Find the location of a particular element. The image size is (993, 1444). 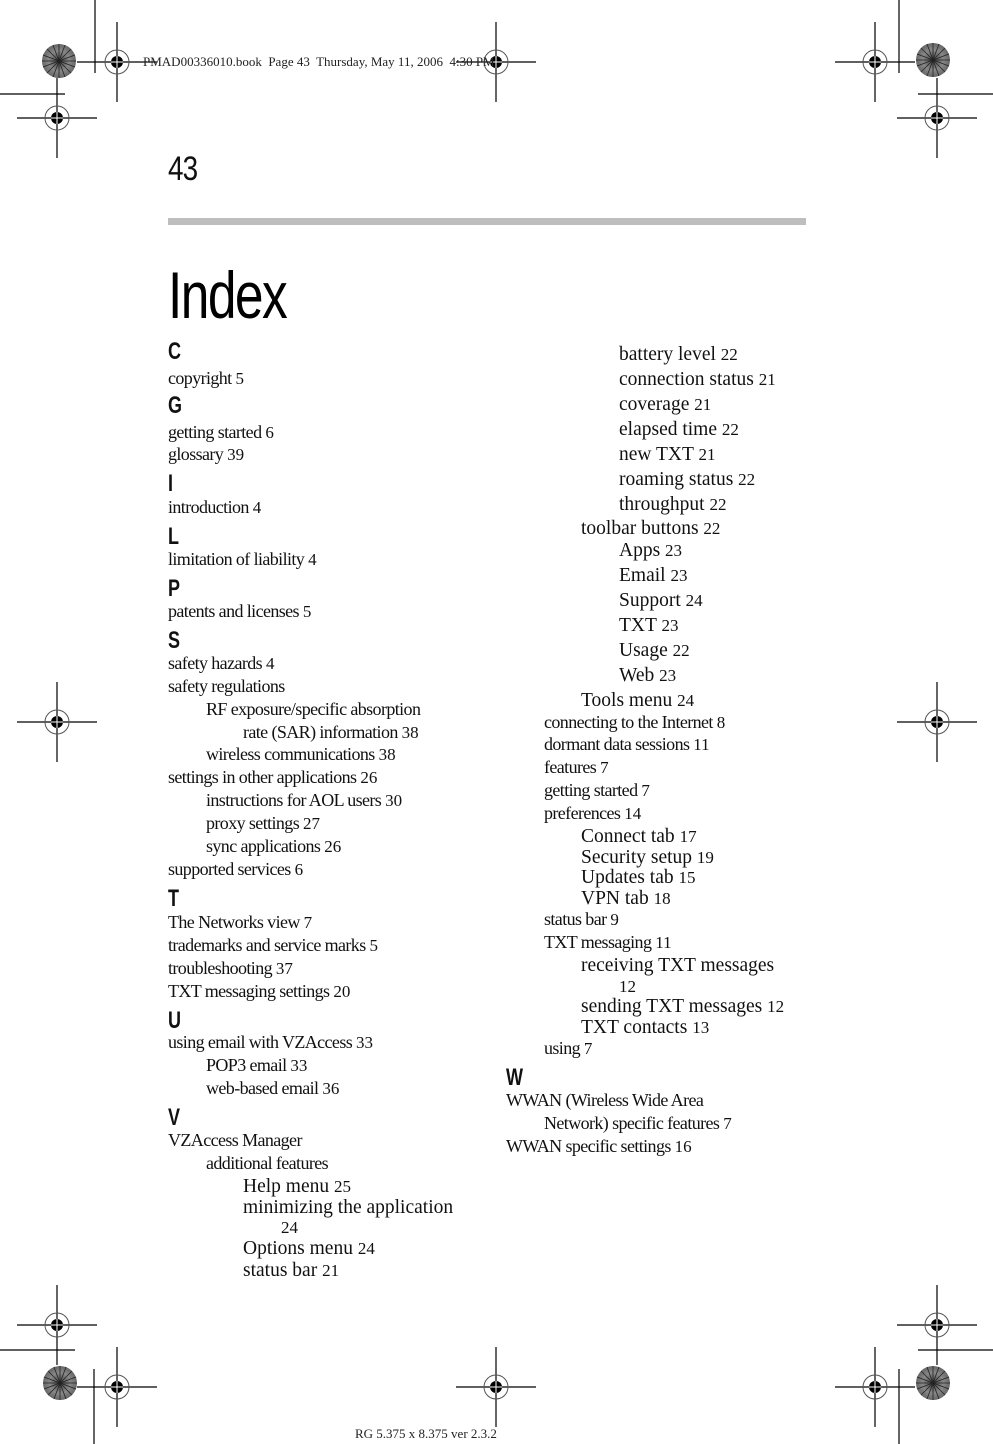

index-entry: Tools menu 24 is located at coordinates (637, 701).